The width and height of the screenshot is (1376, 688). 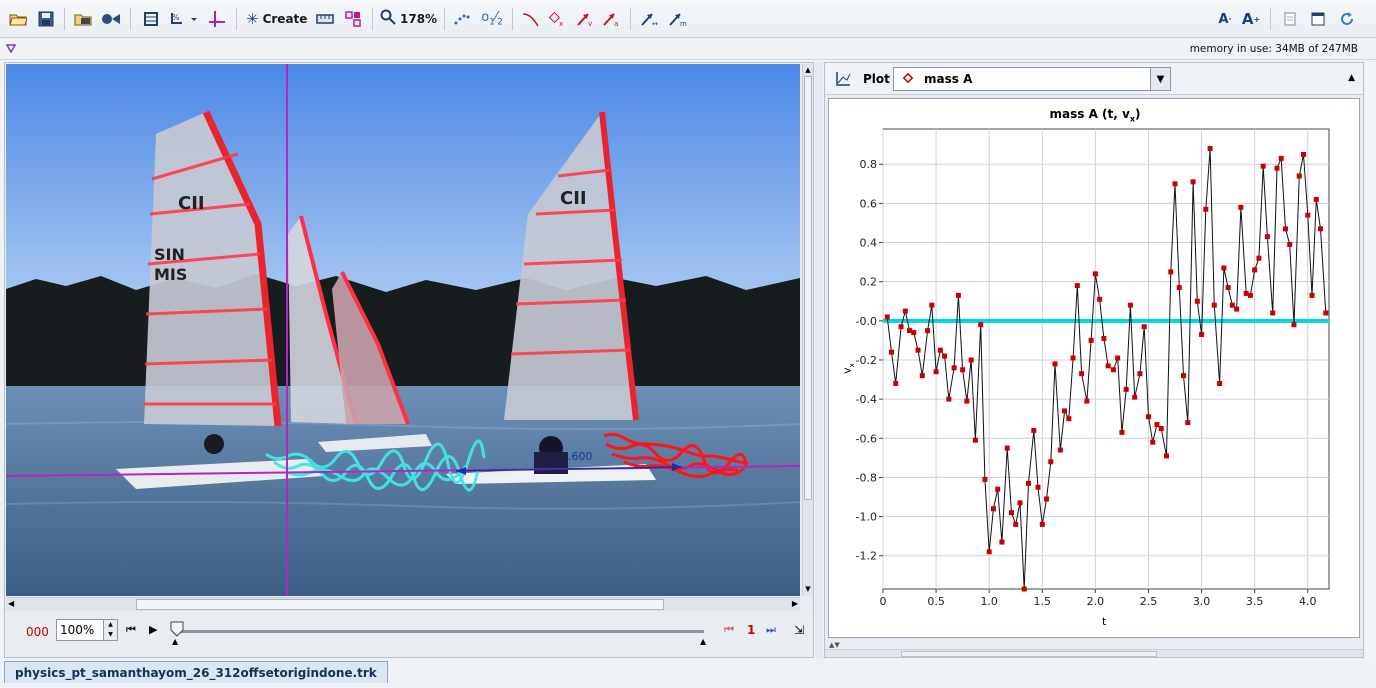 I want to click on horizontal-scroll-thumb, so click(x=400, y=604).